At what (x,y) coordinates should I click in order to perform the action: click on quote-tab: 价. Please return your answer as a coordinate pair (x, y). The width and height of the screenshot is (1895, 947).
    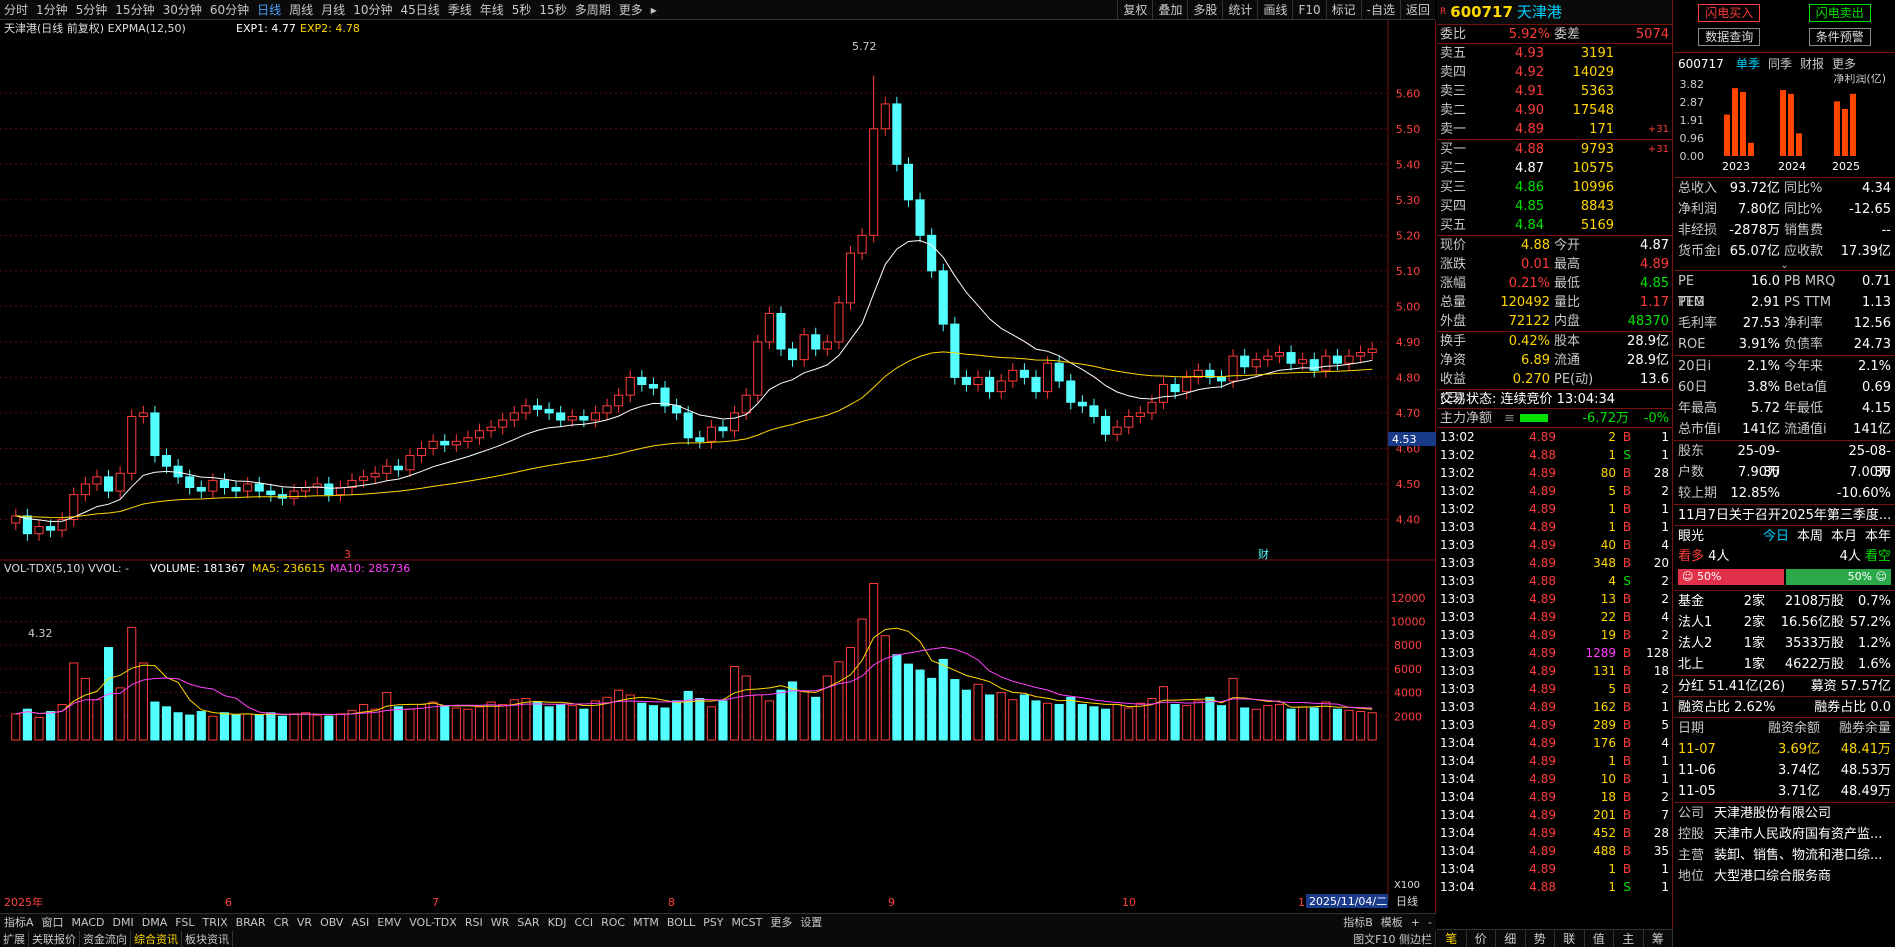
    Looking at the image, I should click on (1481, 938).